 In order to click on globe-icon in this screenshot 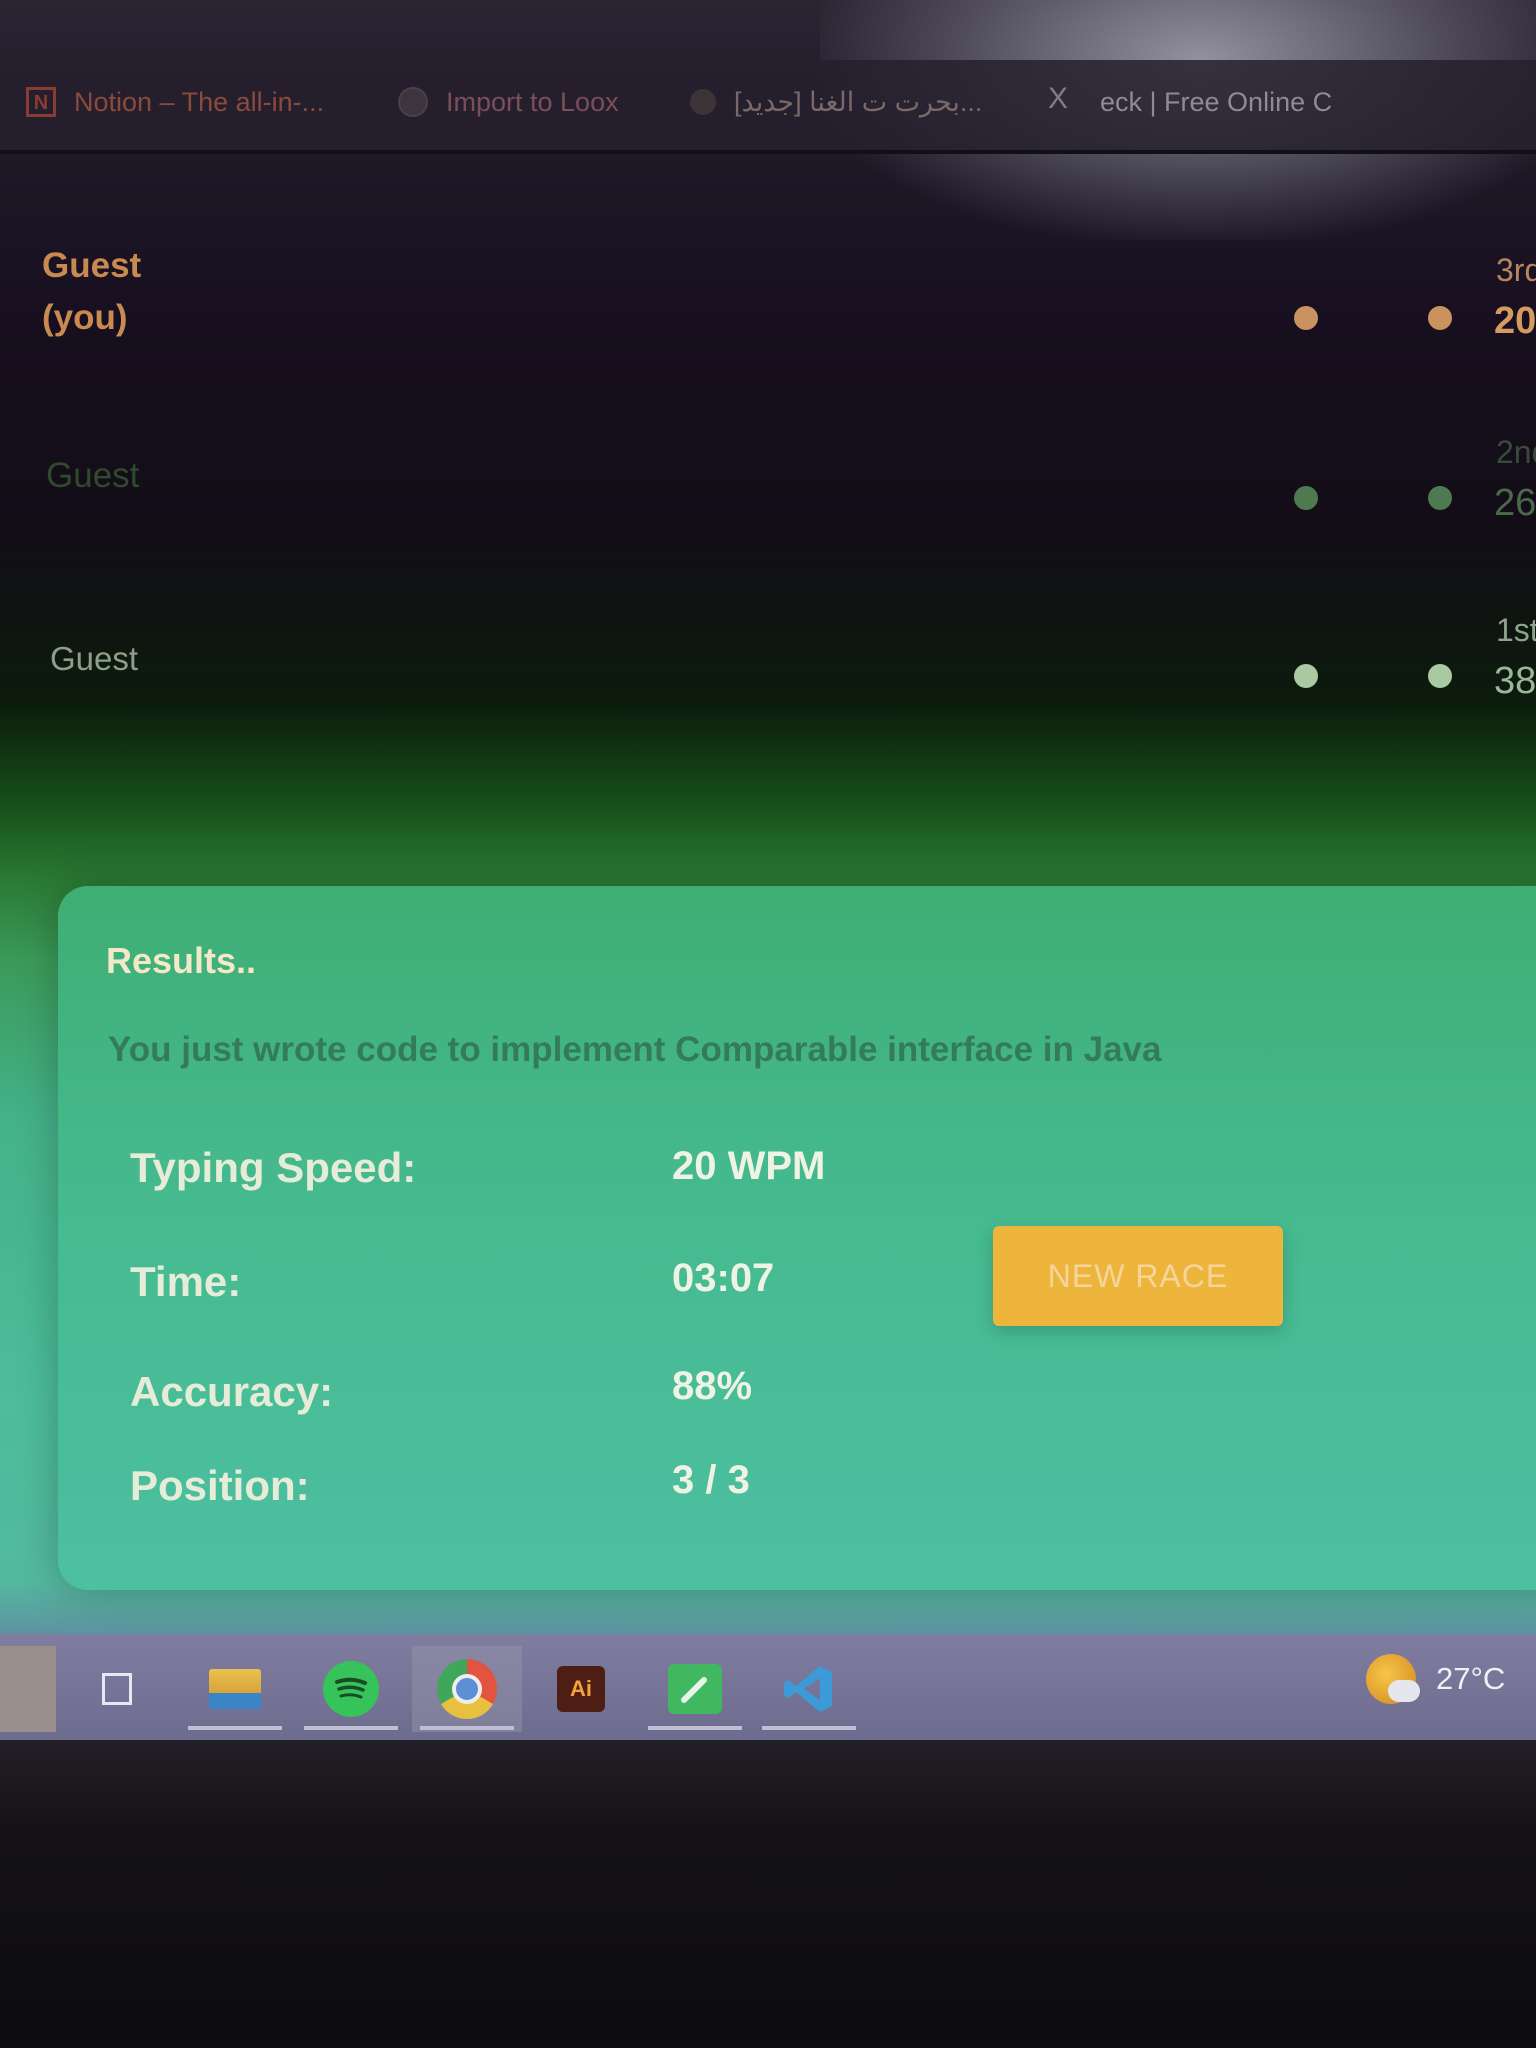, I will do `click(413, 102)`.